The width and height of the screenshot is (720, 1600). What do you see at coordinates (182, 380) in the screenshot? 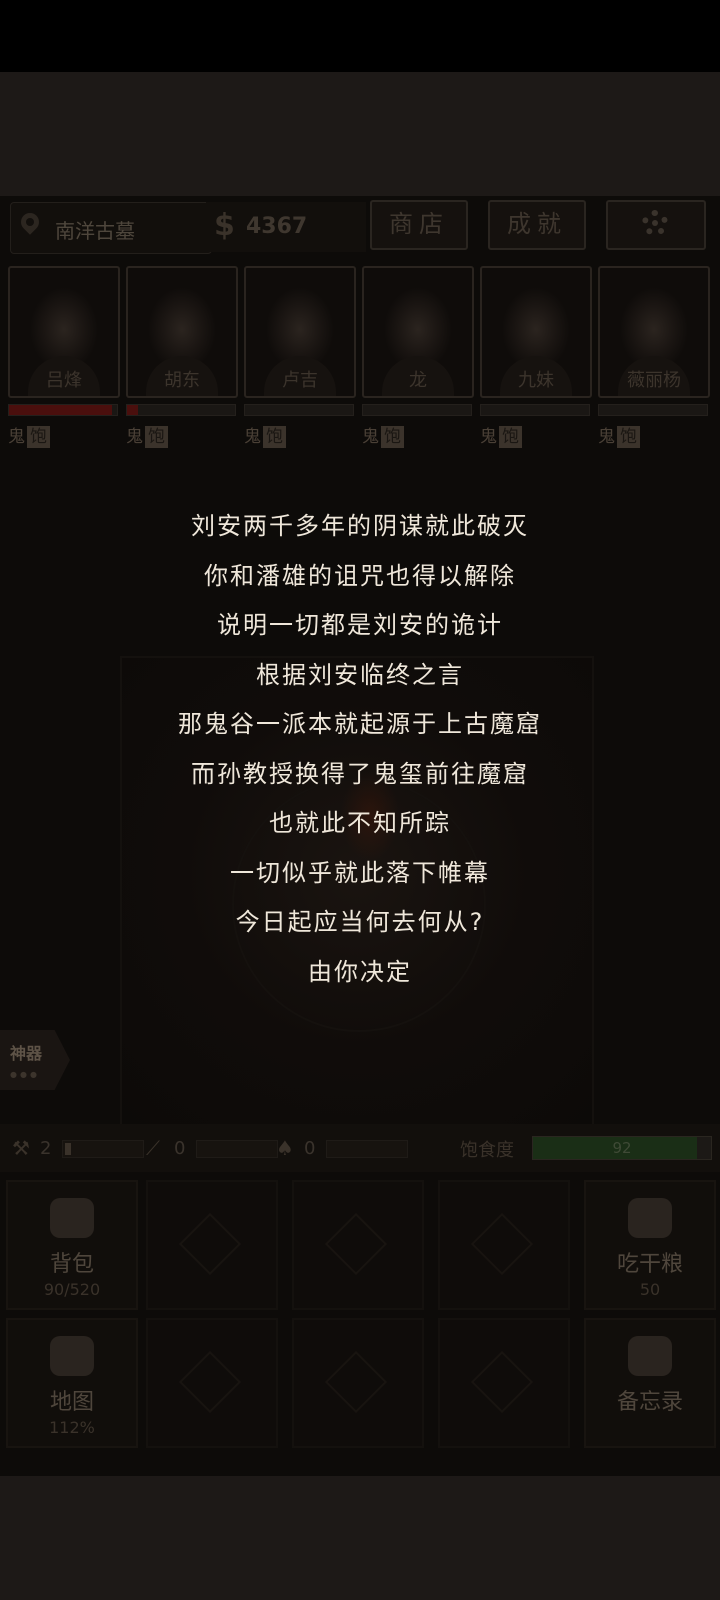
I see `character-name: 胡东` at bounding box center [182, 380].